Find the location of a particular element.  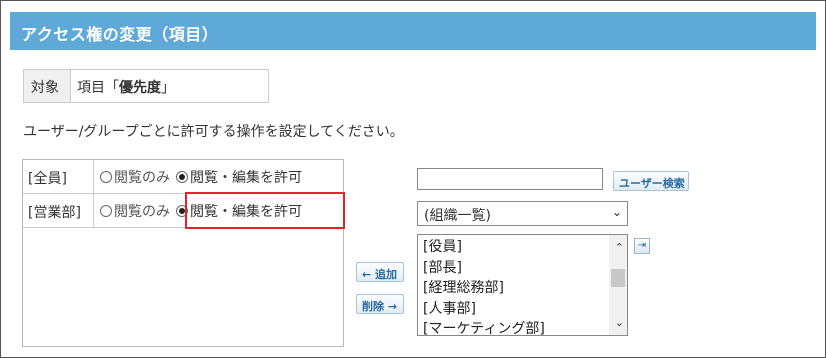

chevron-down-icon: ⌄ is located at coordinates (617, 212).